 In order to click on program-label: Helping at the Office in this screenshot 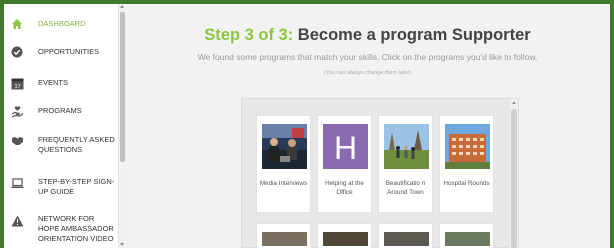, I will do `click(344, 188)`.